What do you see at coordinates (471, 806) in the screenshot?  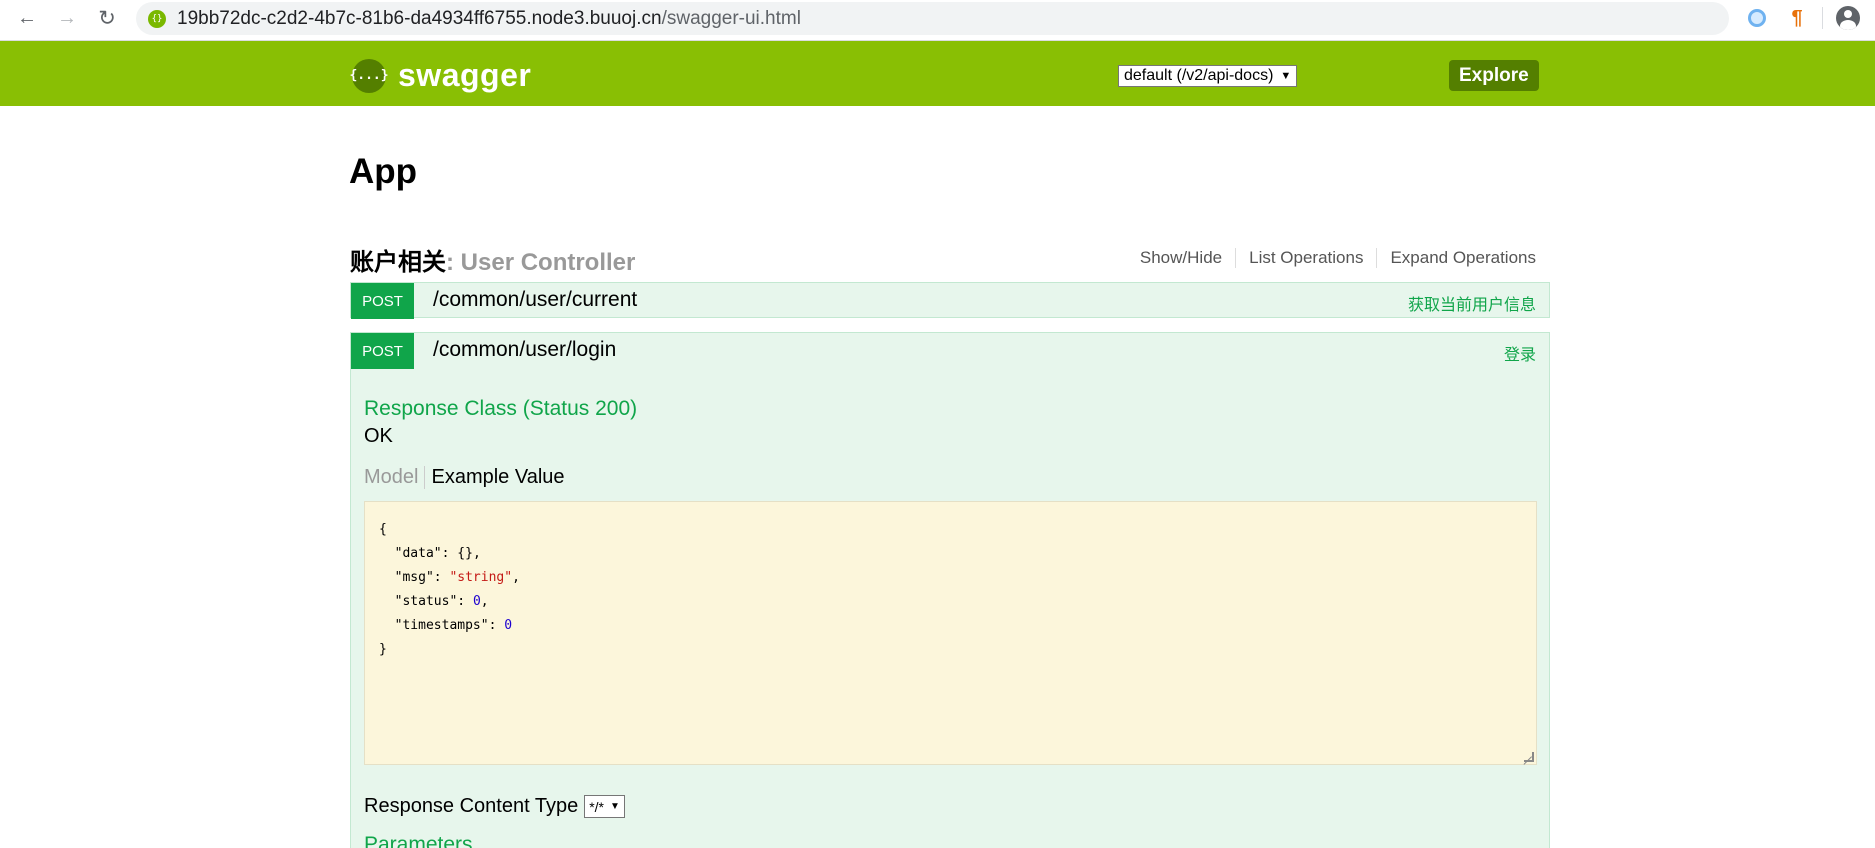 I see `response-content-type-label: Response Content Type` at bounding box center [471, 806].